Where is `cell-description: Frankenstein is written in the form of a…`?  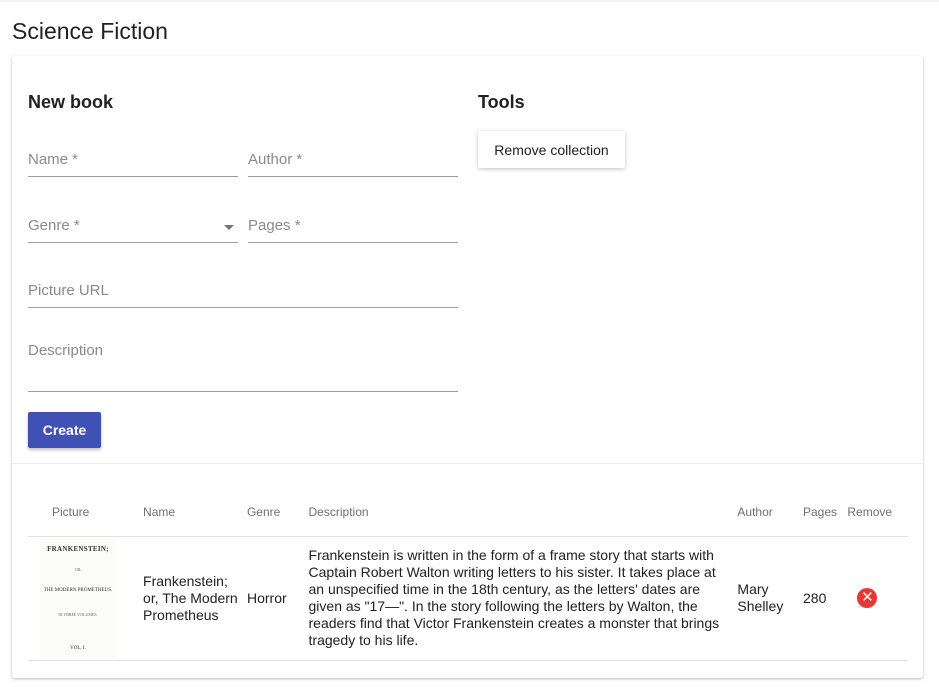
cell-description: Frankenstein is written in the form of a… is located at coordinates (523, 598).